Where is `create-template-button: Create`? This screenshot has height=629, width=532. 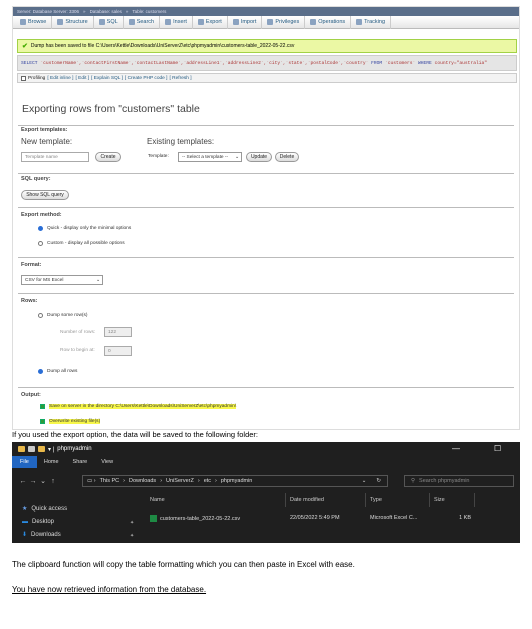 create-template-button: Create is located at coordinates (108, 157).